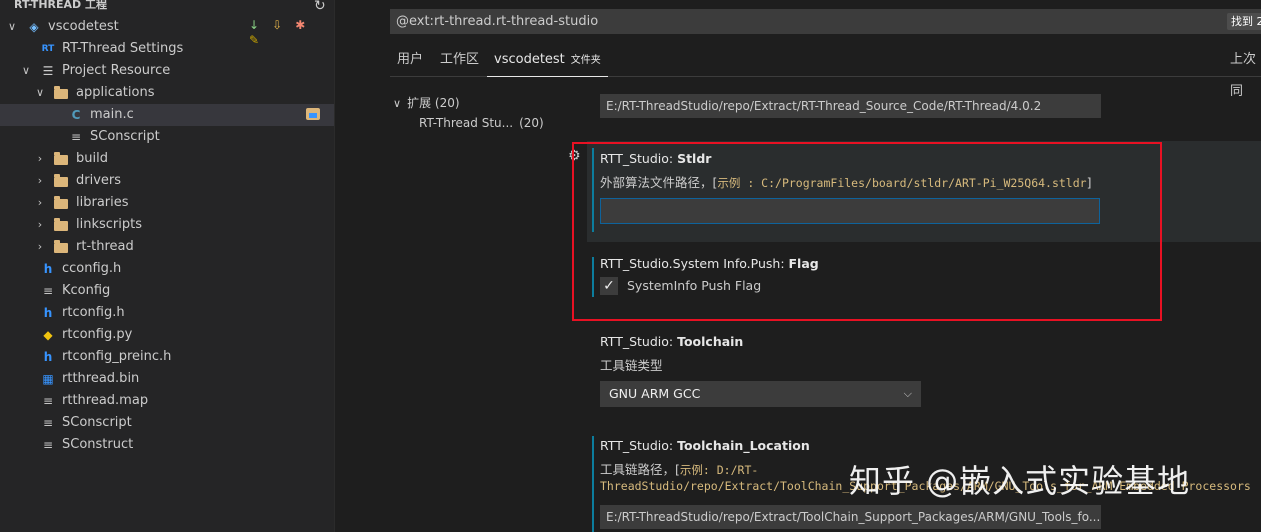 Image resolution: width=1261 pixels, height=532 pixels. What do you see at coordinates (481, 123) in the screenshot?
I see `toc-item-rt-thread-studio: RT-Thread Stu... (20)` at bounding box center [481, 123].